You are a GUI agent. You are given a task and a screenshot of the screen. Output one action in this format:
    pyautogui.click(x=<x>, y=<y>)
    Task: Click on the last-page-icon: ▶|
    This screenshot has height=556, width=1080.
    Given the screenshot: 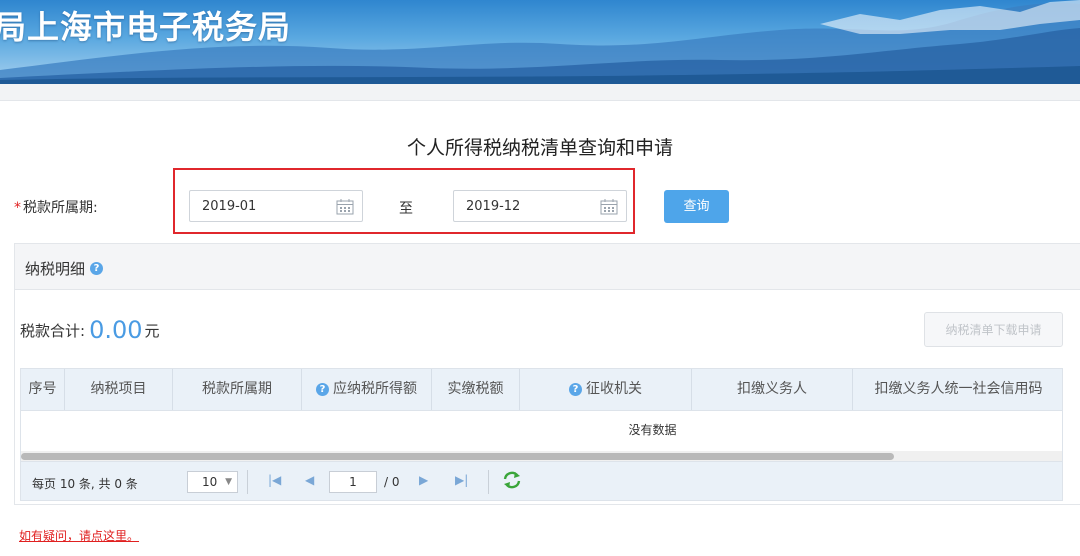 What is the action you would take?
    pyautogui.click(x=461, y=480)
    